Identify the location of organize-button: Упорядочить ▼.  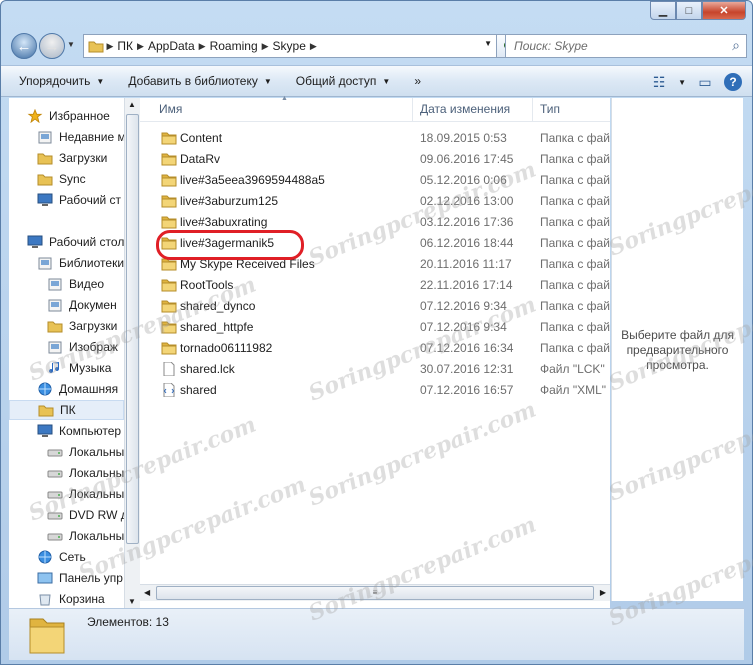
(58, 81).